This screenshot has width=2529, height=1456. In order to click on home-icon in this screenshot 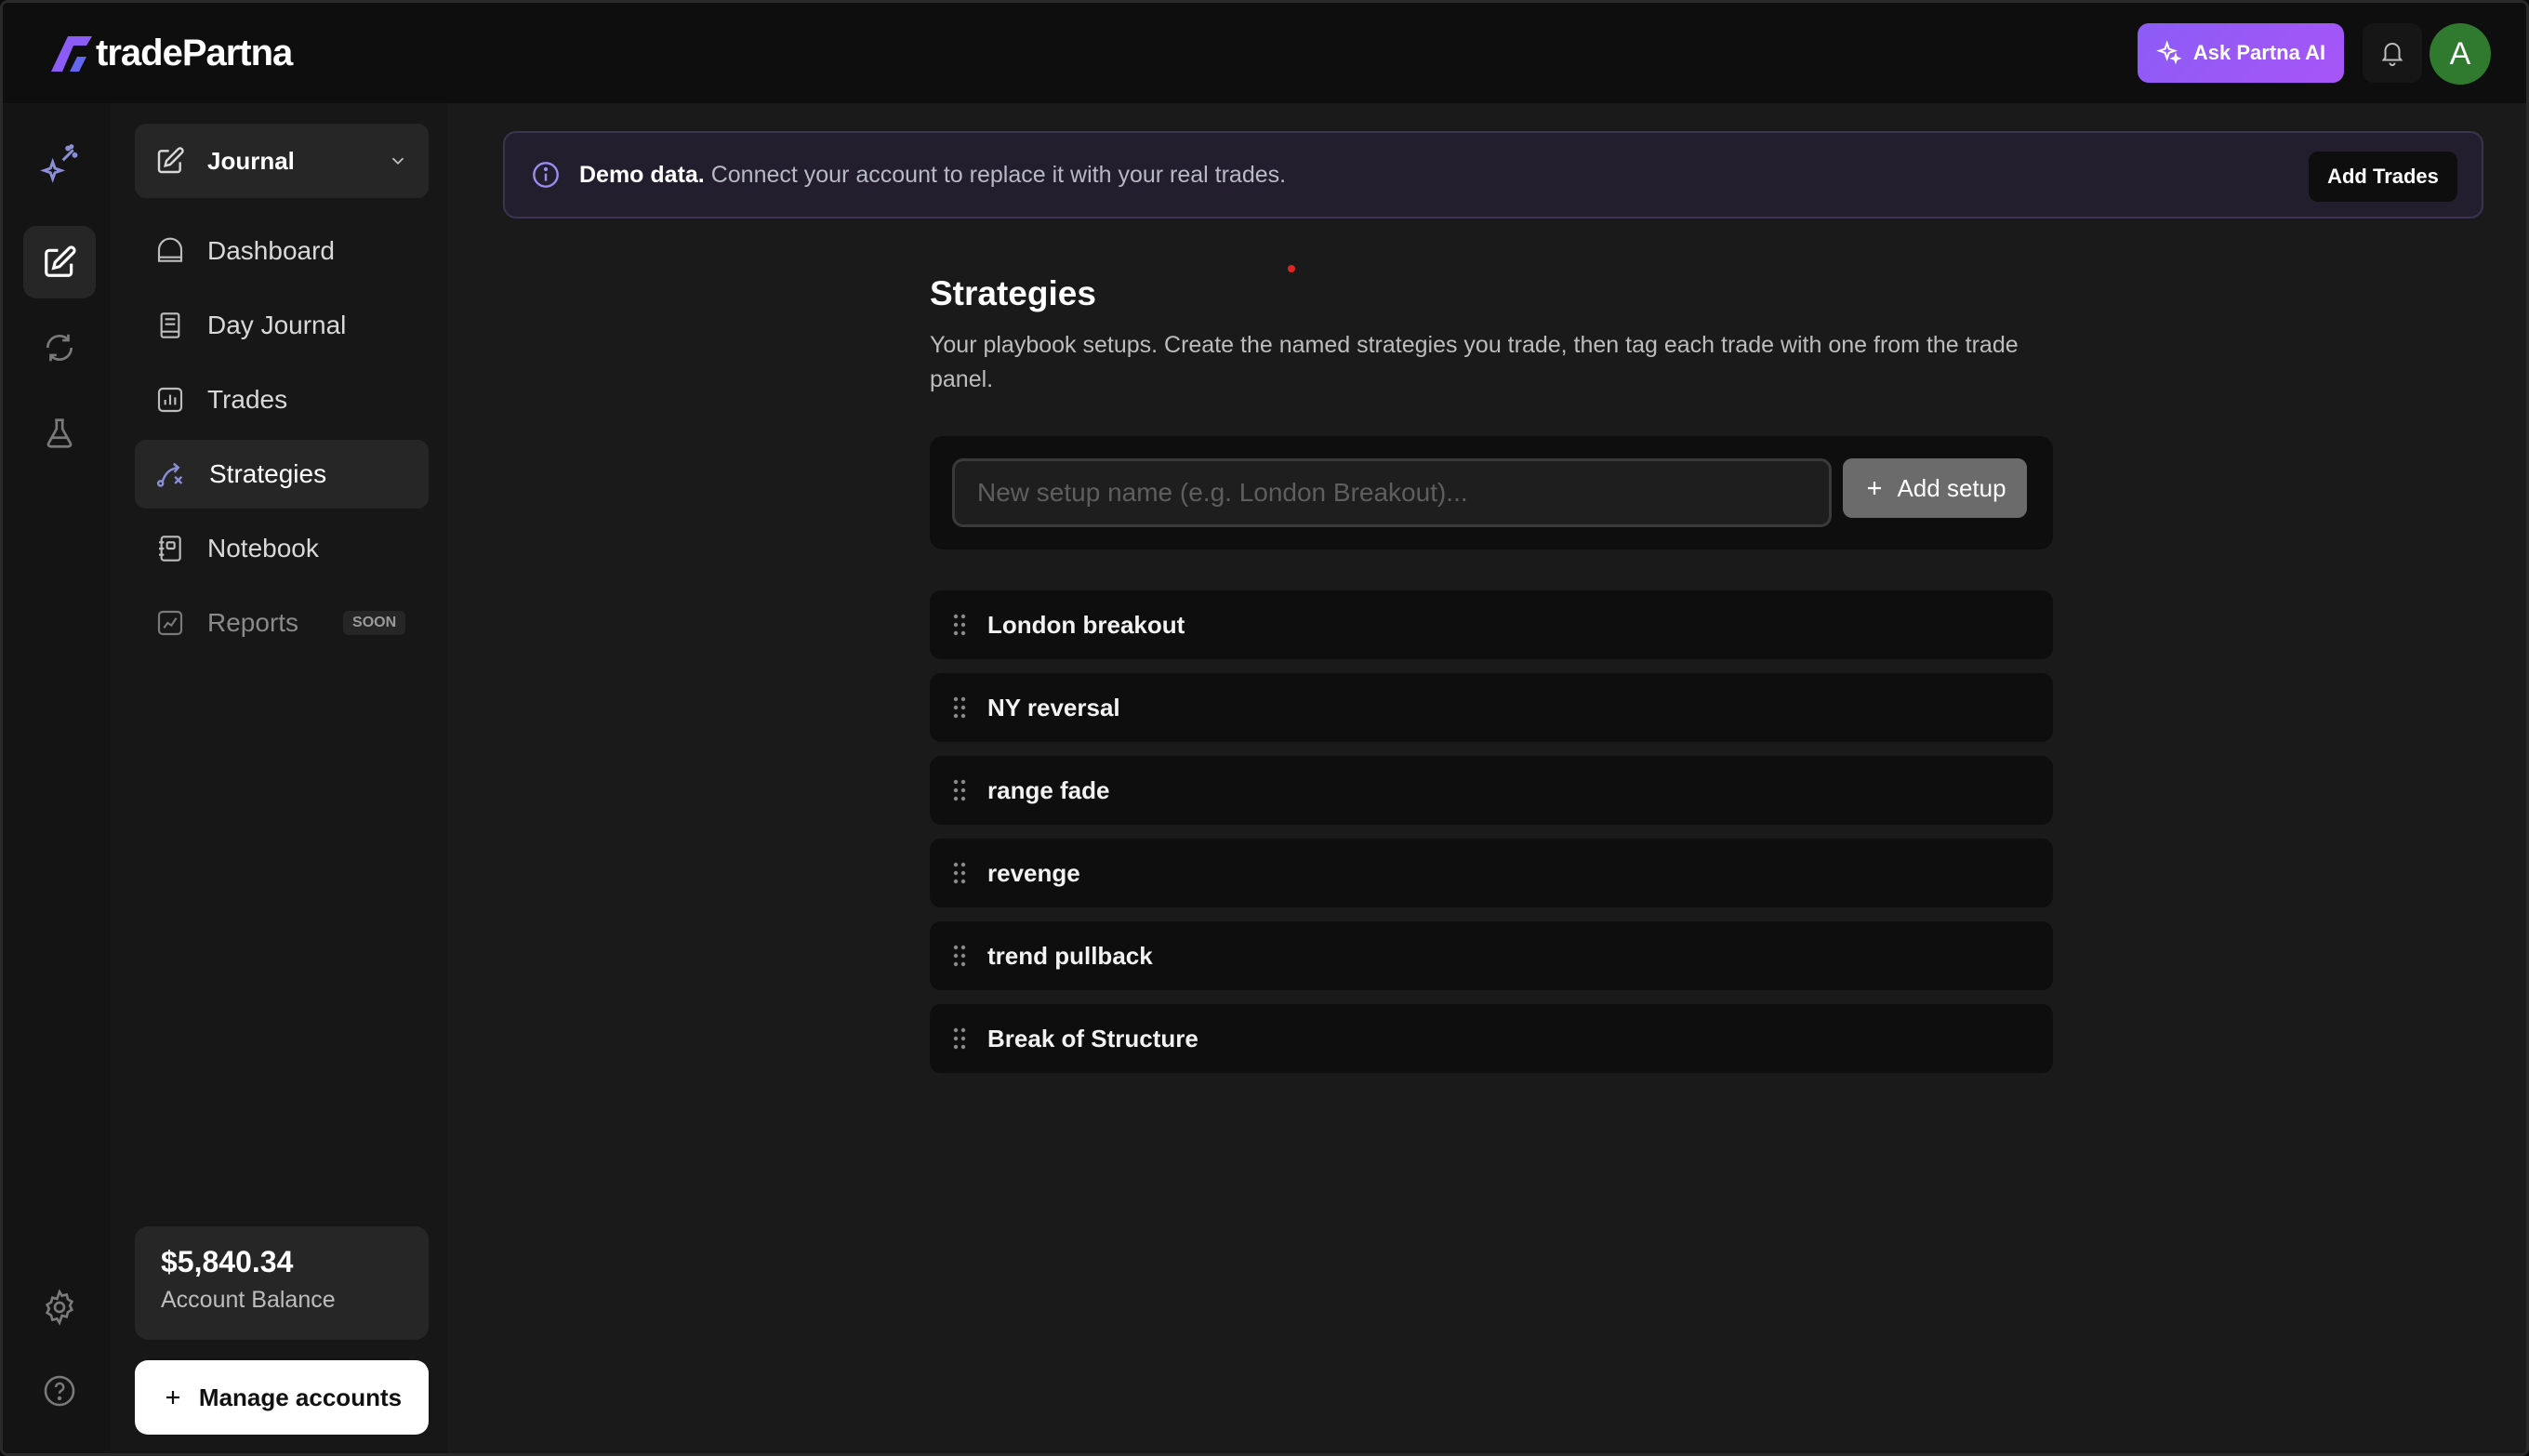, I will do `click(170, 249)`.